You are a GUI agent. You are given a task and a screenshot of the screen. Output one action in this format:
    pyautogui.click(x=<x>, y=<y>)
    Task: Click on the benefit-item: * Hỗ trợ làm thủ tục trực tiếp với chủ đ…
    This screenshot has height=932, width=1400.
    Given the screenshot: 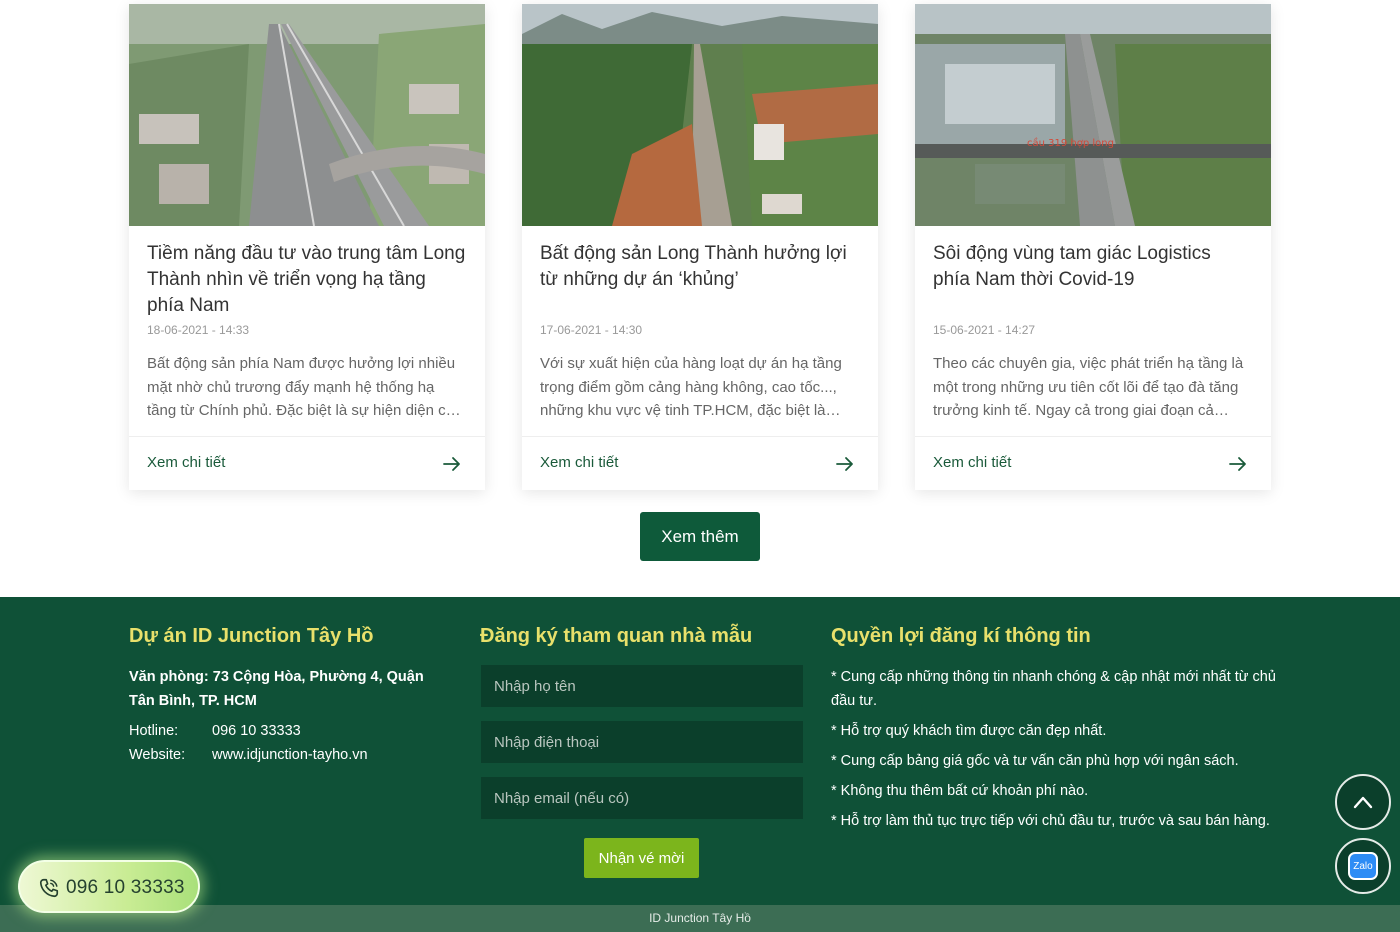 What is the action you would take?
    pyautogui.click(x=1050, y=821)
    